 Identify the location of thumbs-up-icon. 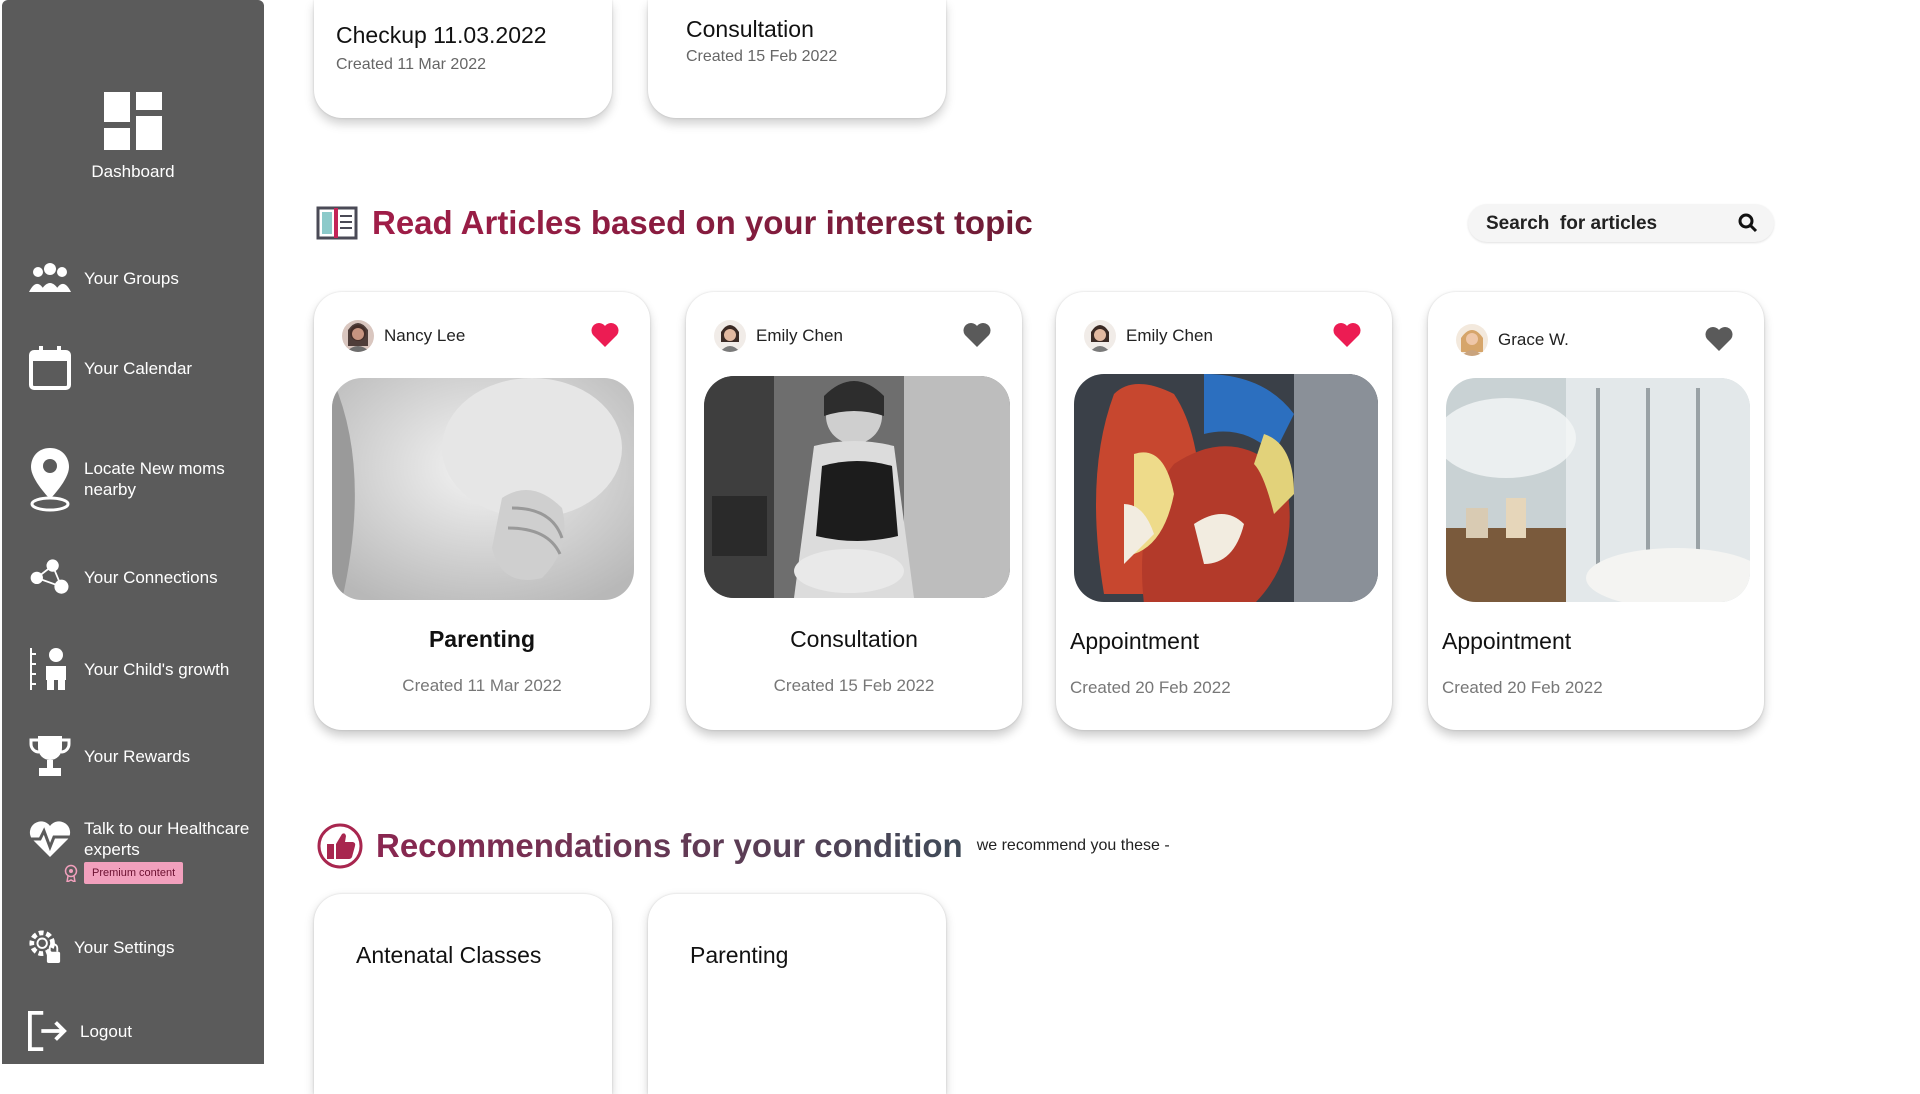
(340, 846).